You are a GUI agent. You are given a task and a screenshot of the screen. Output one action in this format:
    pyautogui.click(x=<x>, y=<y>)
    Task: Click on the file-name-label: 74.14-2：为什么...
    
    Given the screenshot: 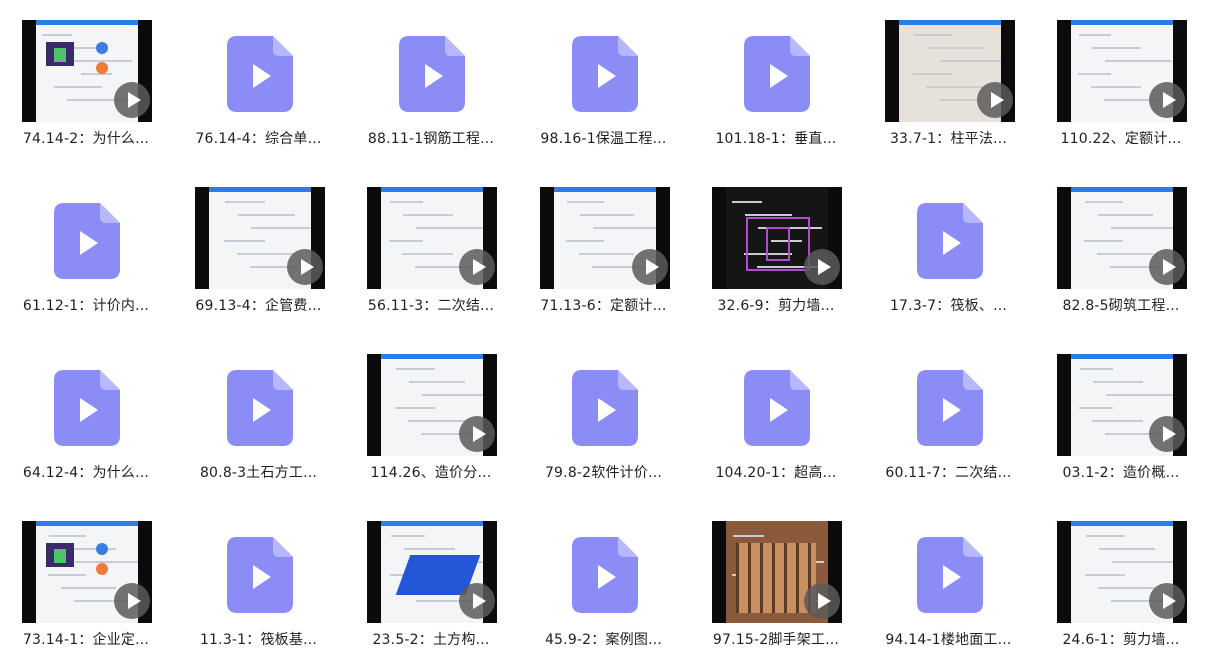 What is the action you would take?
    pyautogui.click(x=86, y=139)
    